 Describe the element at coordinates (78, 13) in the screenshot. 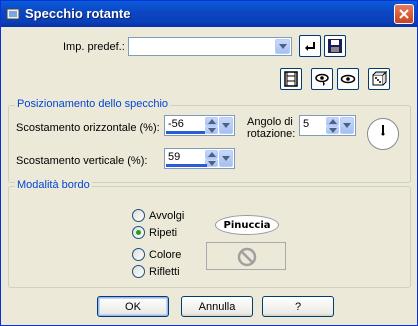

I see `window-title: Specchio rotante` at that location.